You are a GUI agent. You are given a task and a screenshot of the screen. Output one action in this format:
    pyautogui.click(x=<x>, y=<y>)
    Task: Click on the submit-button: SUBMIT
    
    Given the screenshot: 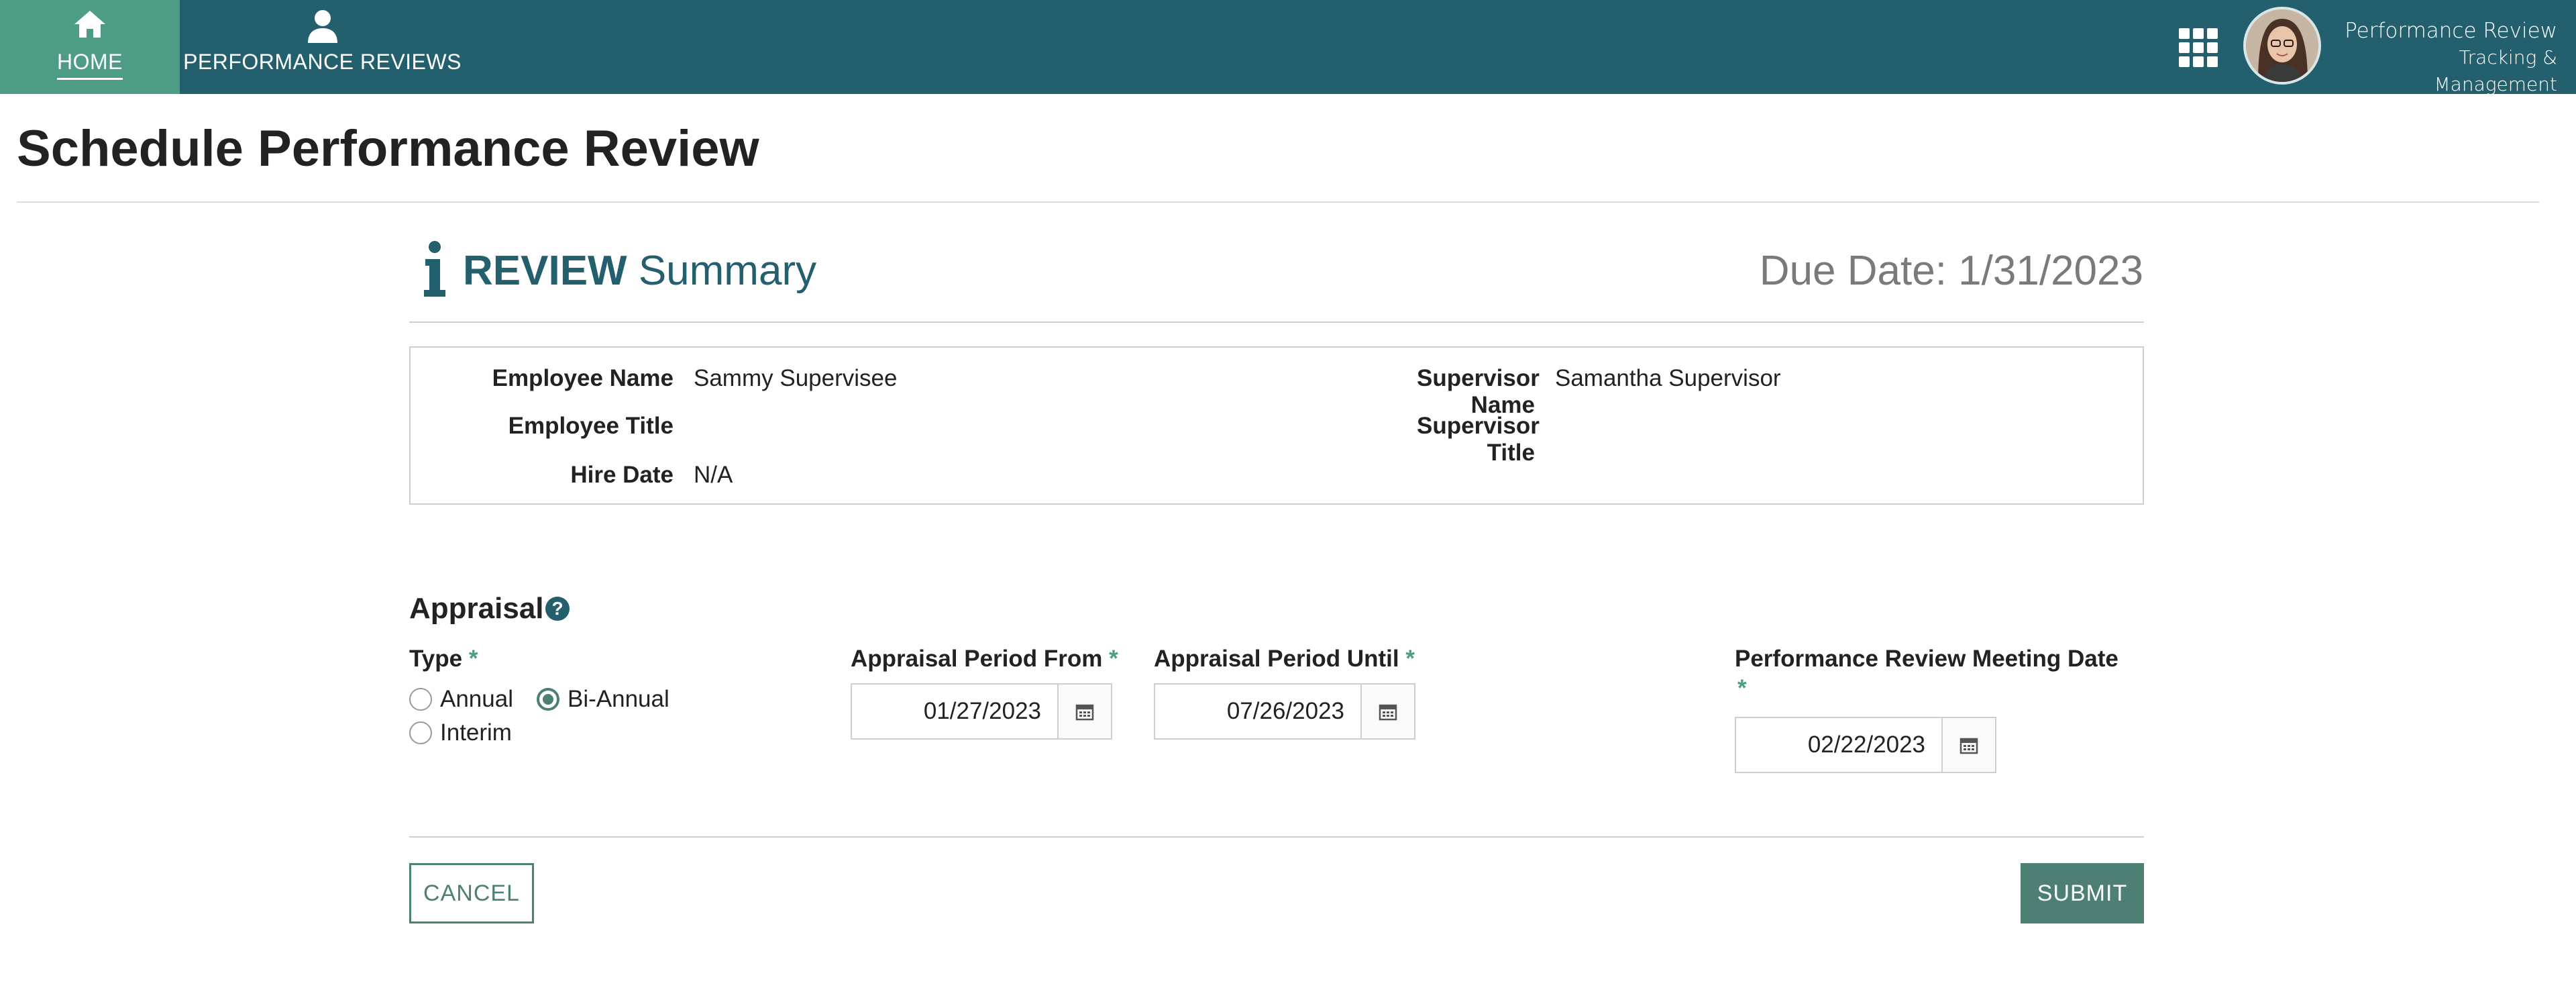 What is the action you would take?
    pyautogui.click(x=2082, y=893)
    